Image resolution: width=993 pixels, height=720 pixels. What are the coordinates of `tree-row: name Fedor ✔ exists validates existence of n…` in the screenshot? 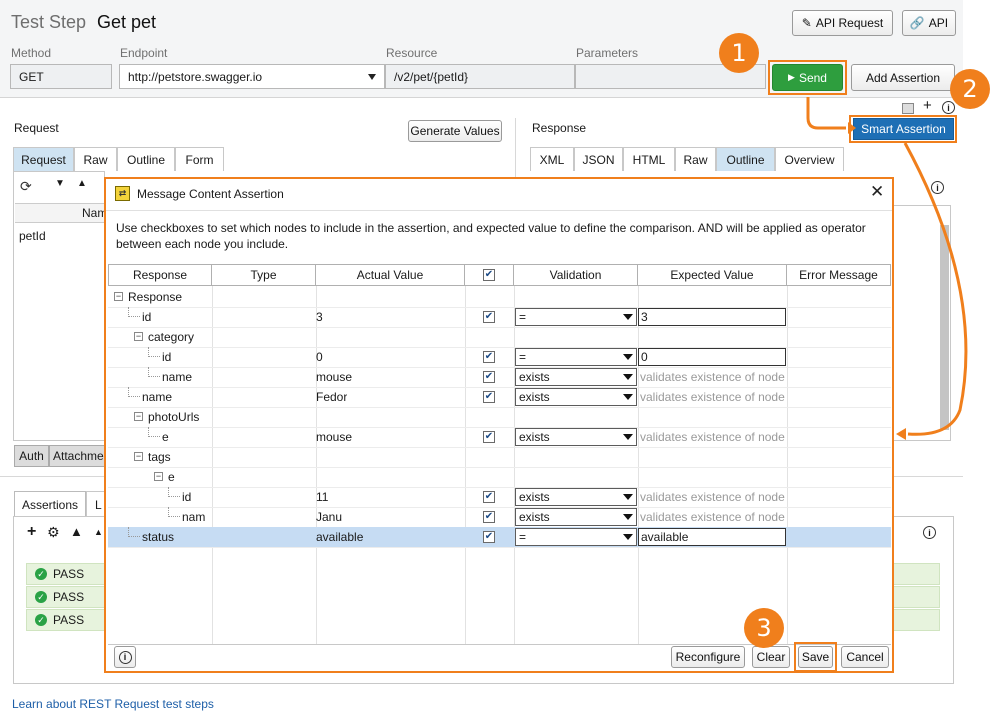 It's located at (499, 397).